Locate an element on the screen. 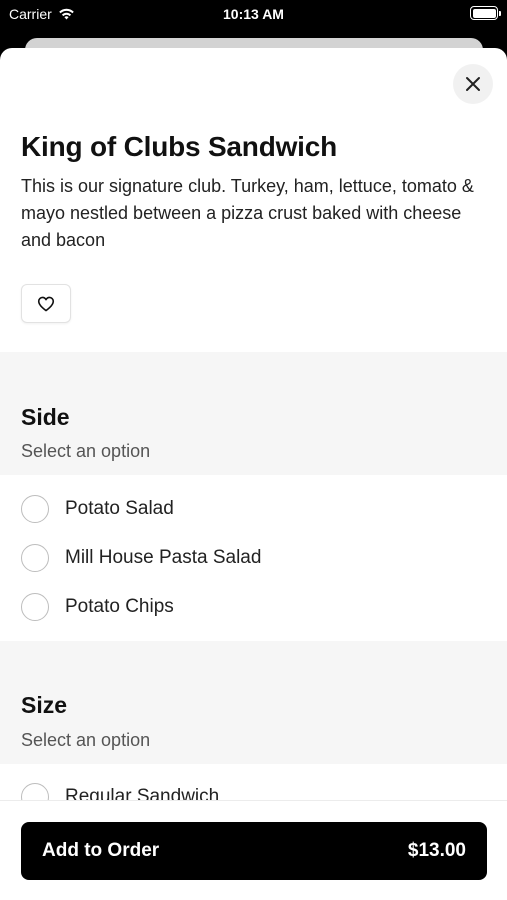 Image resolution: width=507 pixels, height=900 pixels. close-button is located at coordinates (473, 84).